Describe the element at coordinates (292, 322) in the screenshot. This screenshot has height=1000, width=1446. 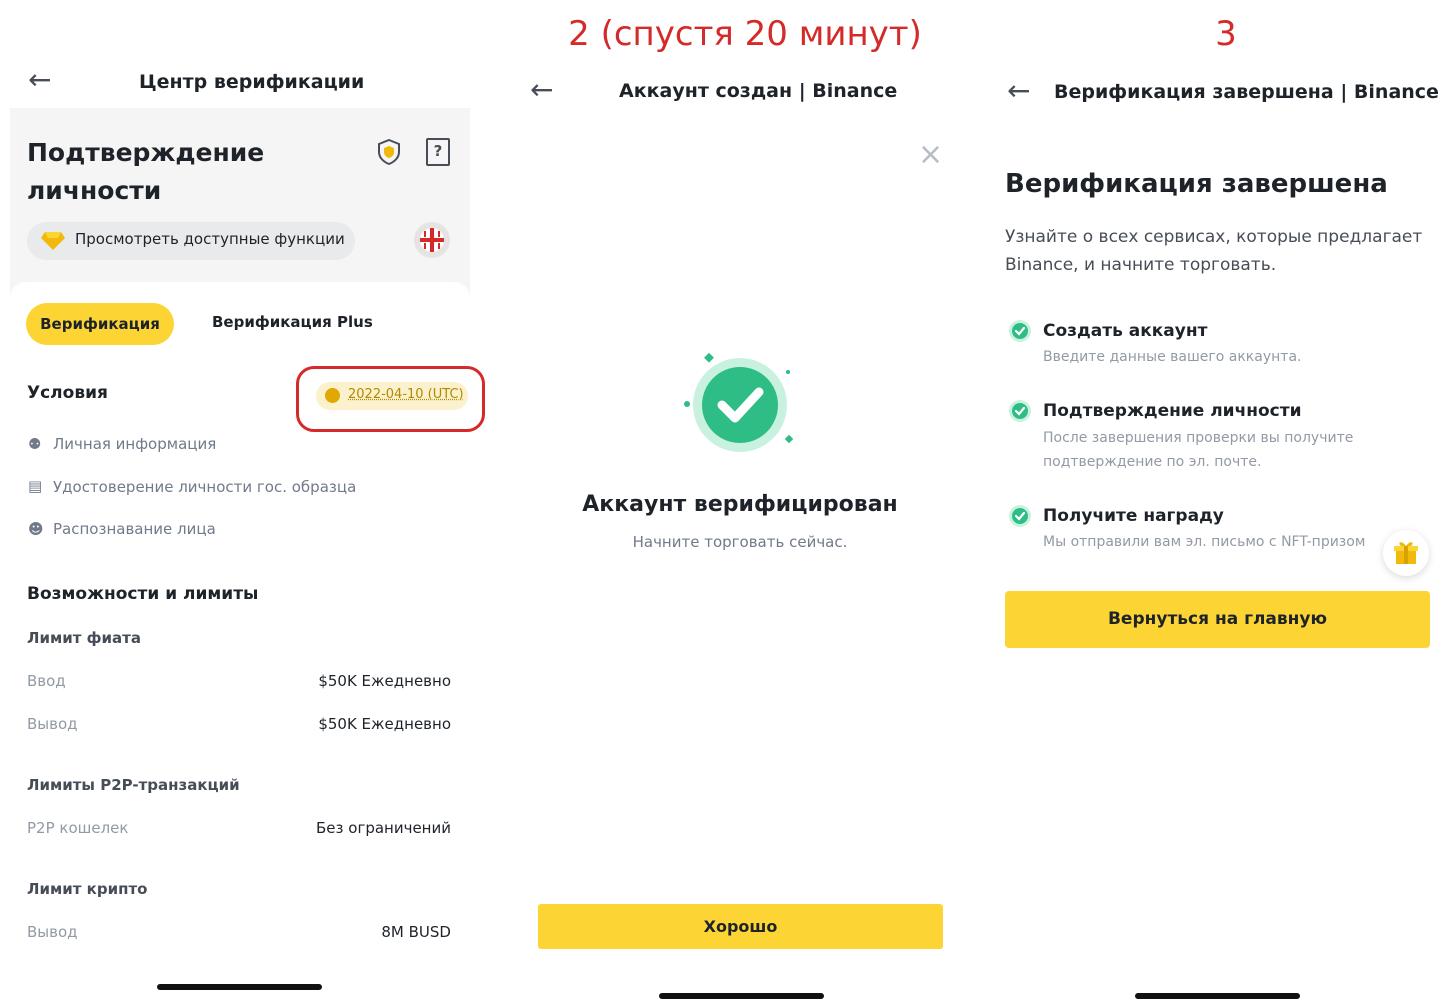
I see `tab-verification-plus: Верификация Plus` at that location.